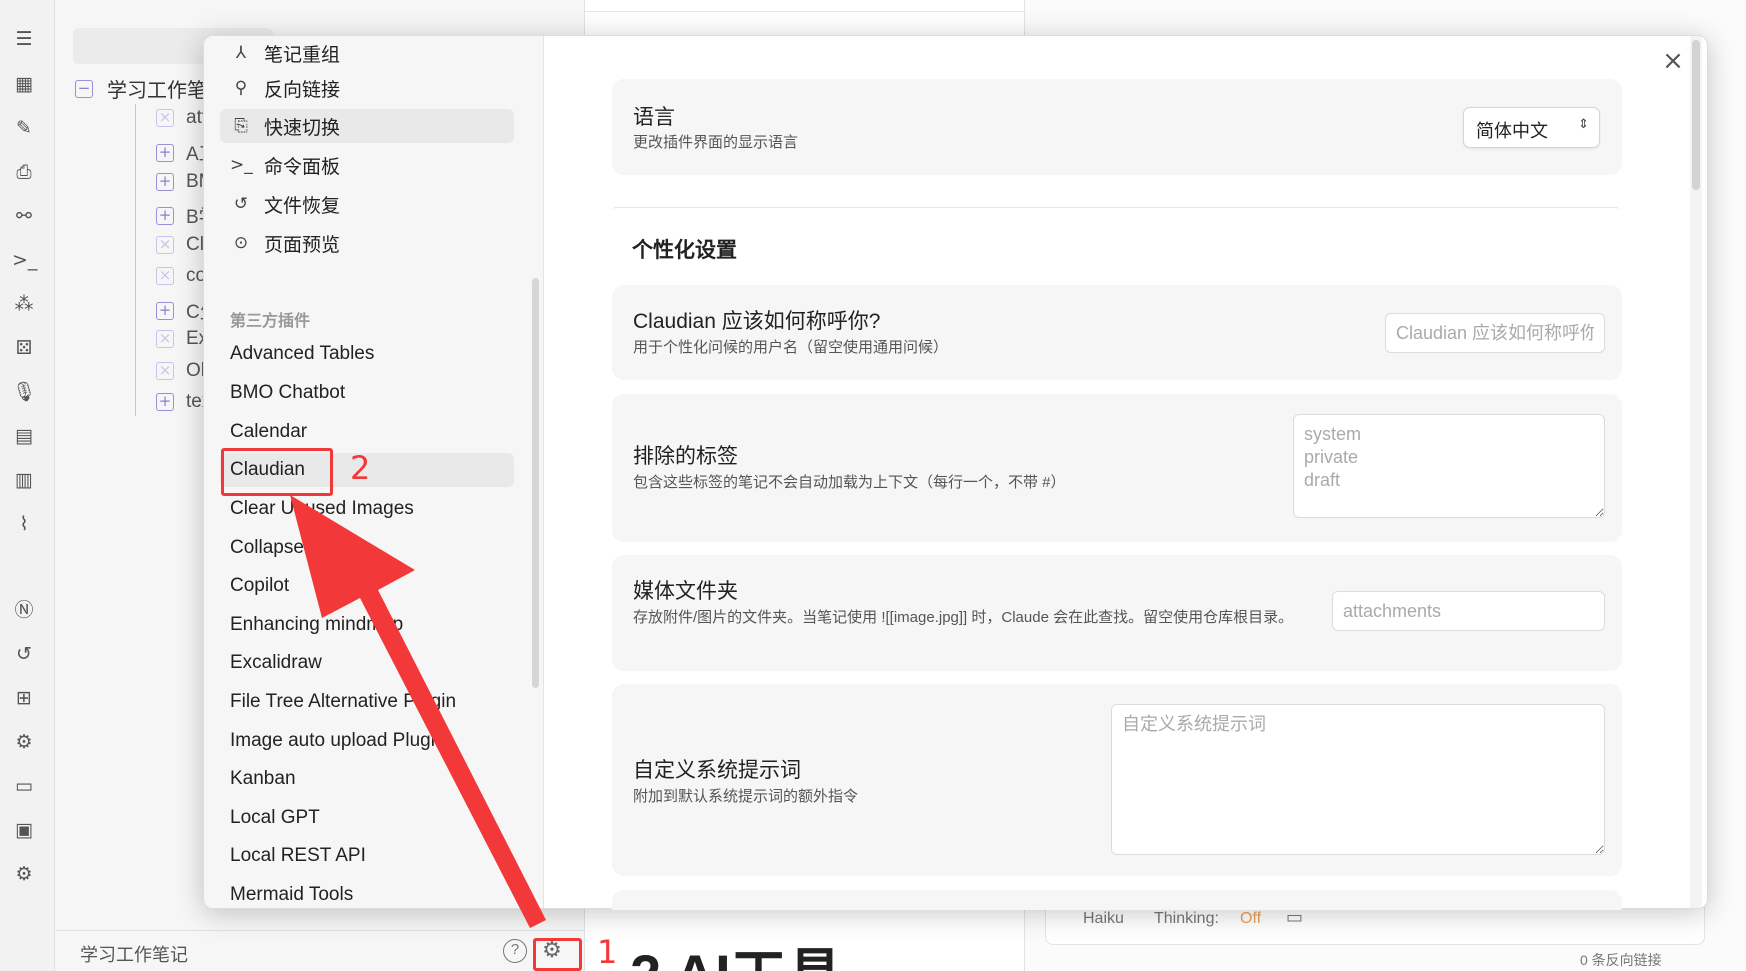 Image resolution: width=1746 pixels, height=971 pixels. Describe the element at coordinates (157, 91) in the screenshot. I see `tree-root-label: 学习工作笔` at that location.